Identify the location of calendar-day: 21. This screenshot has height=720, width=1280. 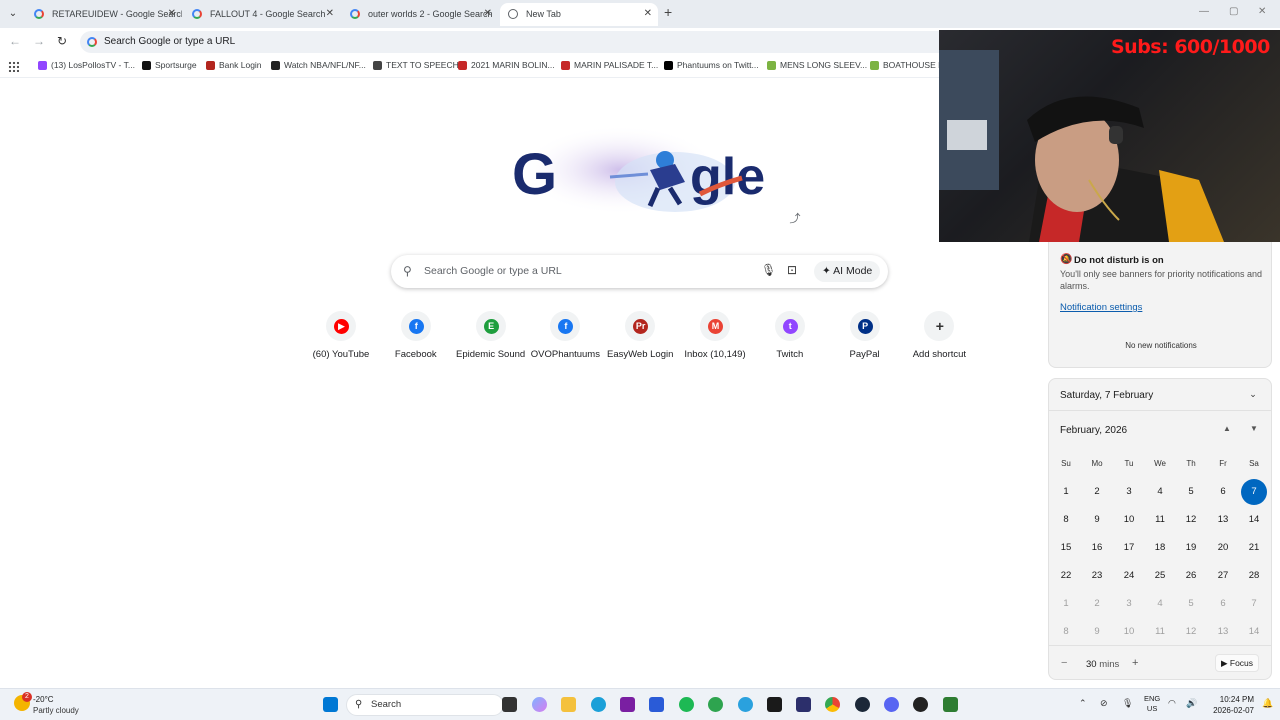
(1254, 548).